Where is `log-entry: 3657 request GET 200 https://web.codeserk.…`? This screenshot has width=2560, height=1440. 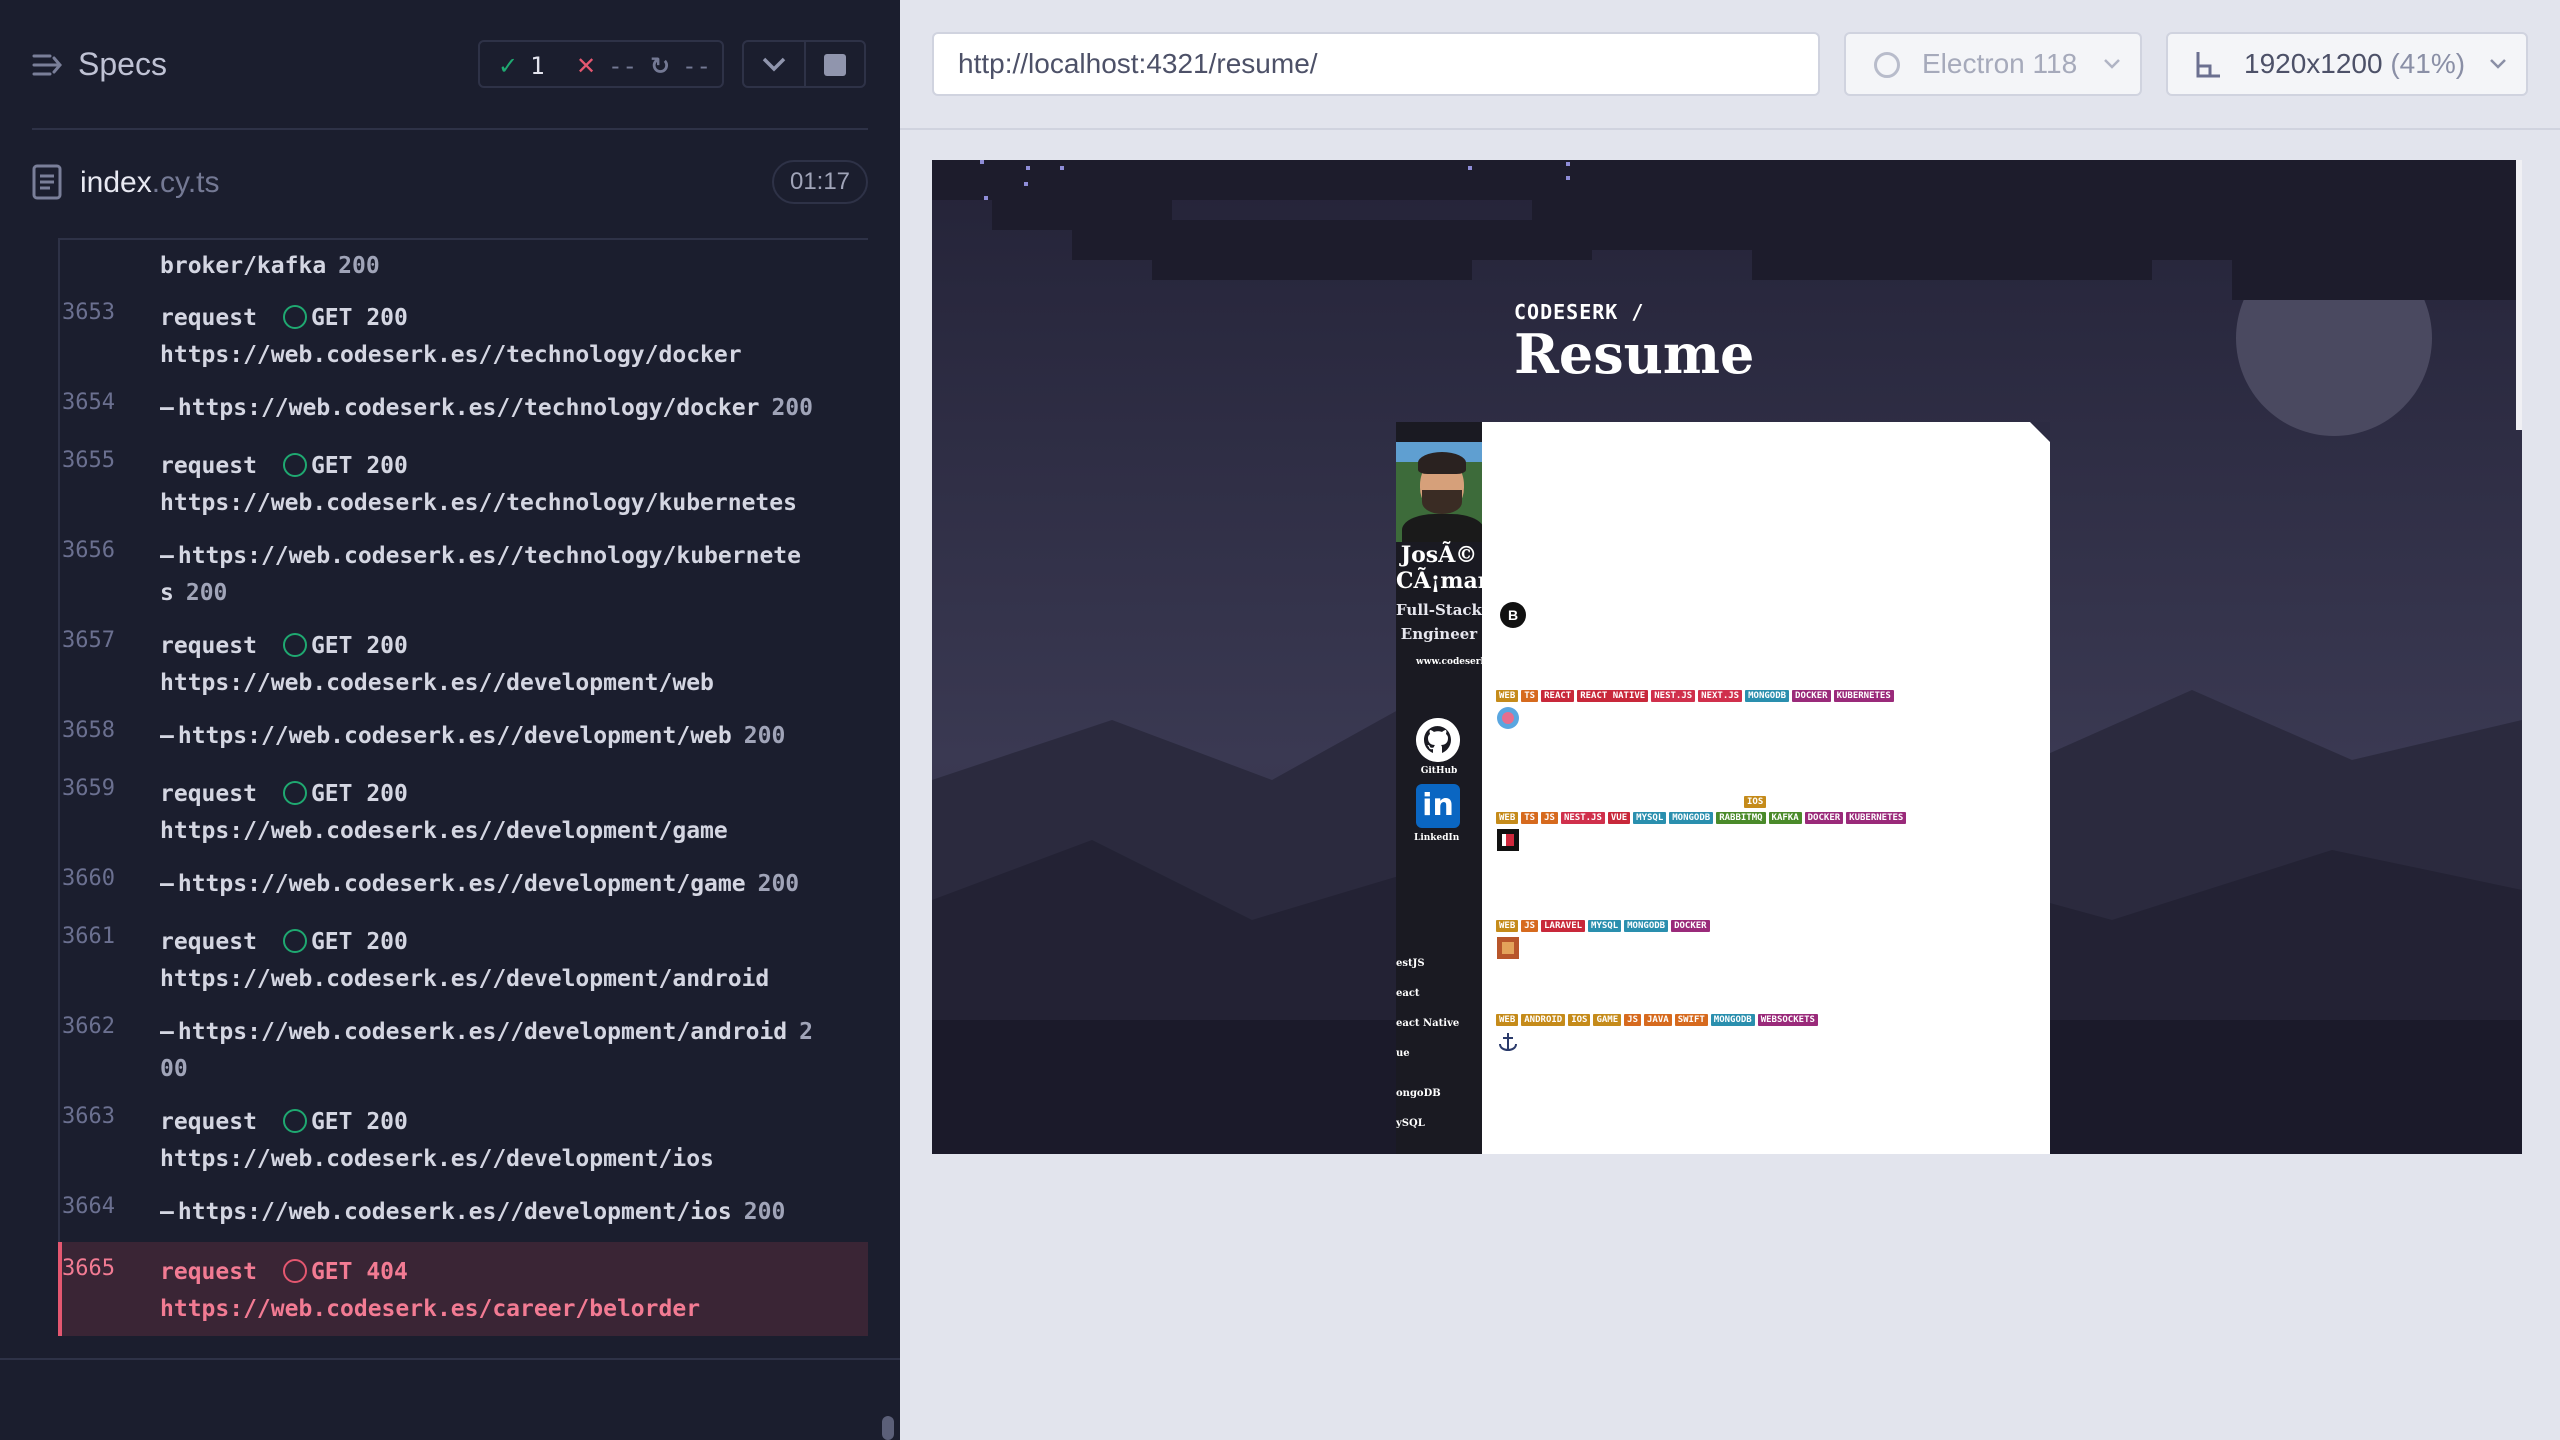
log-entry: 3657 request GET 200 https://web.codeserk.… is located at coordinates (463, 666).